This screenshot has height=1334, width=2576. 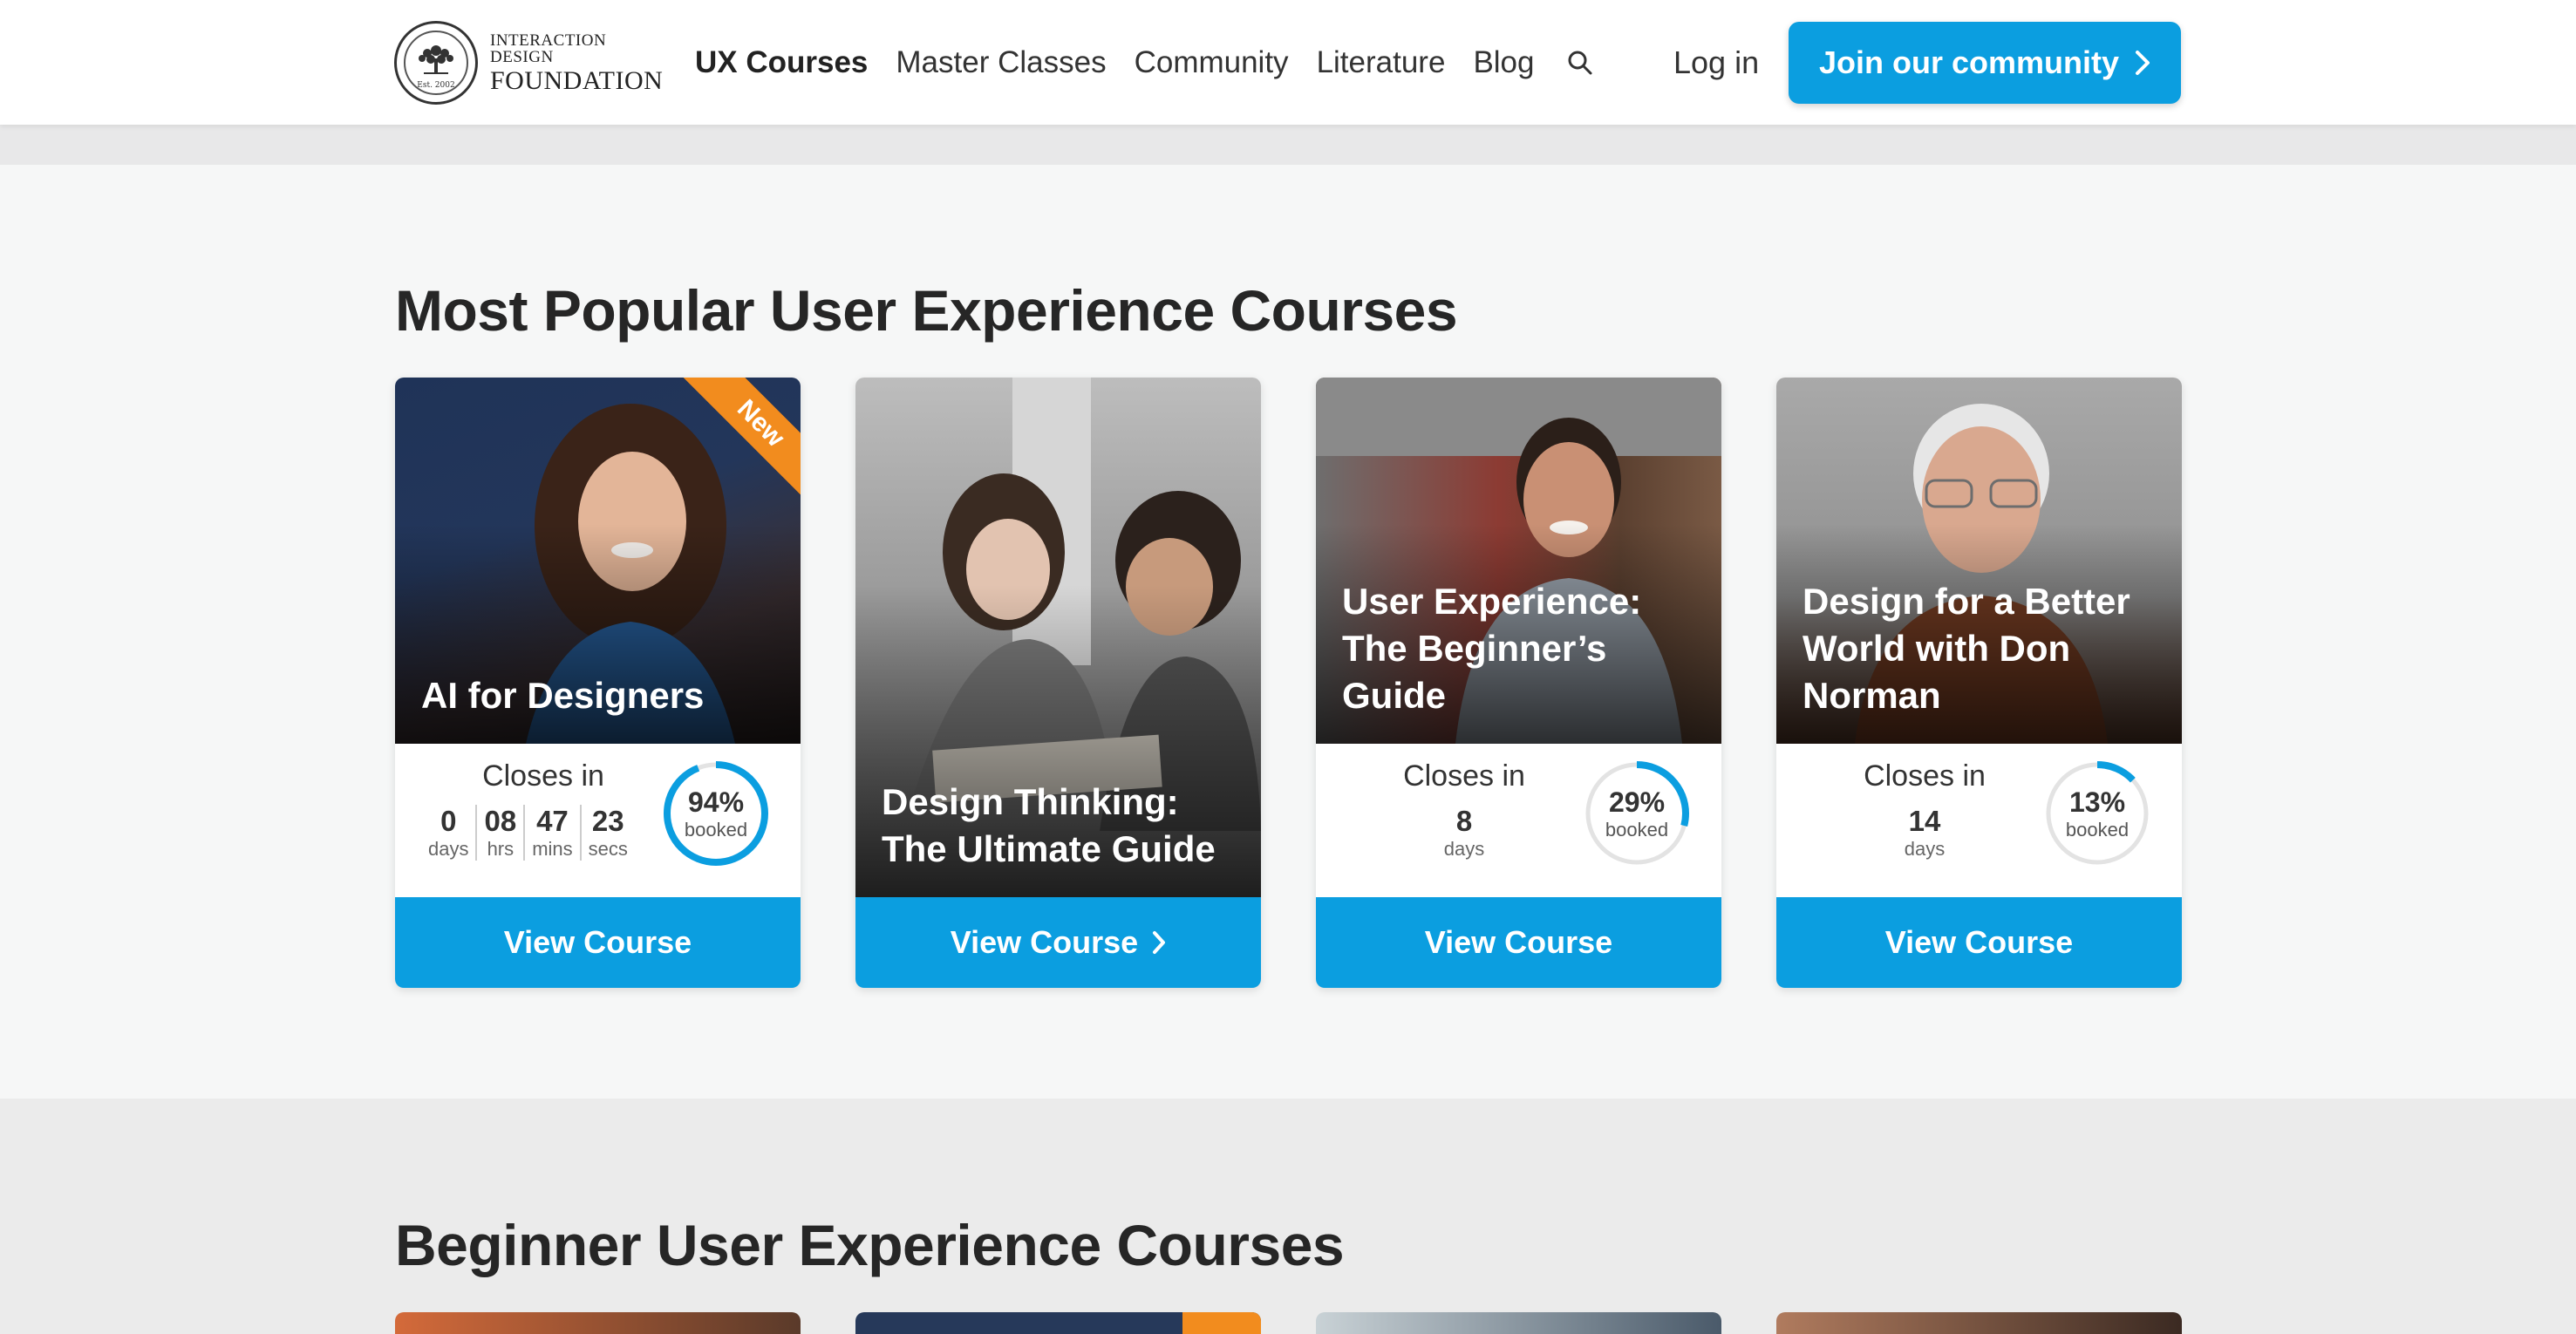 I want to click on course-image: User Experience: The Beginner’s Guide, so click(x=1518, y=561).